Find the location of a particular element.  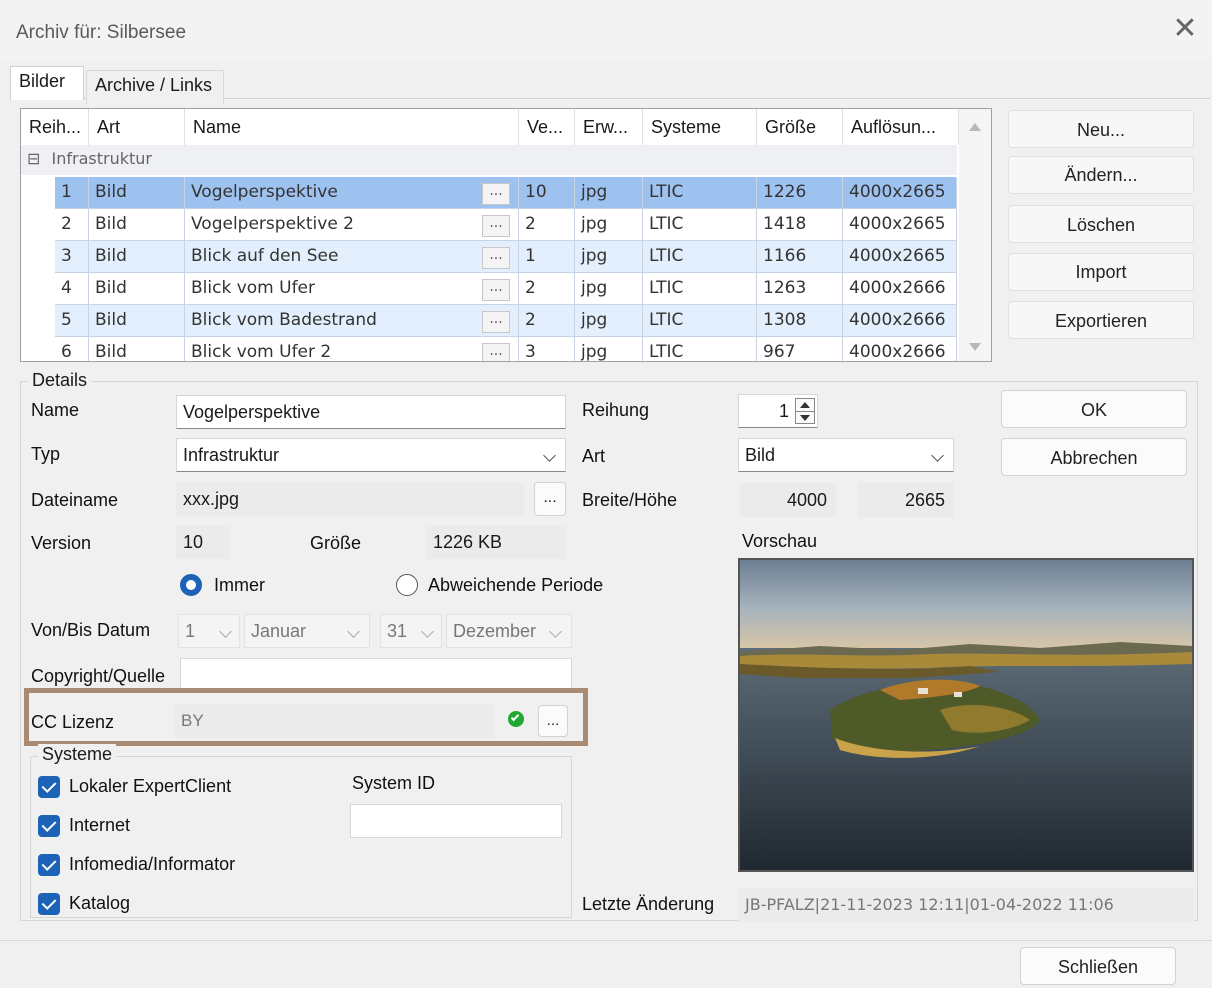

group-row-infrastruktur: ⊟ Infrastruktur is located at coordinates (489, 160).